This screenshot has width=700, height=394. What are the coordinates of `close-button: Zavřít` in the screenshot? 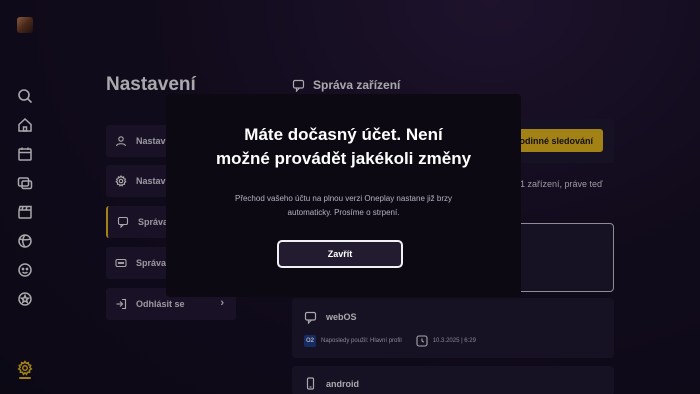 It's located at (340, 254).